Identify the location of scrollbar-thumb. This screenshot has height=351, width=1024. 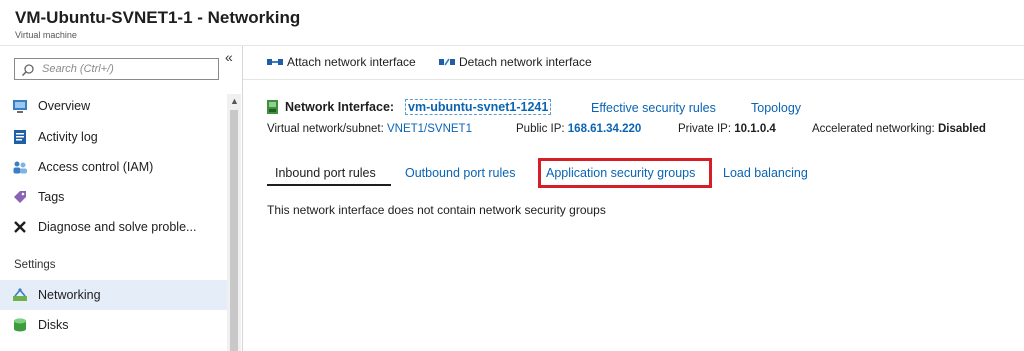
(234, 230).